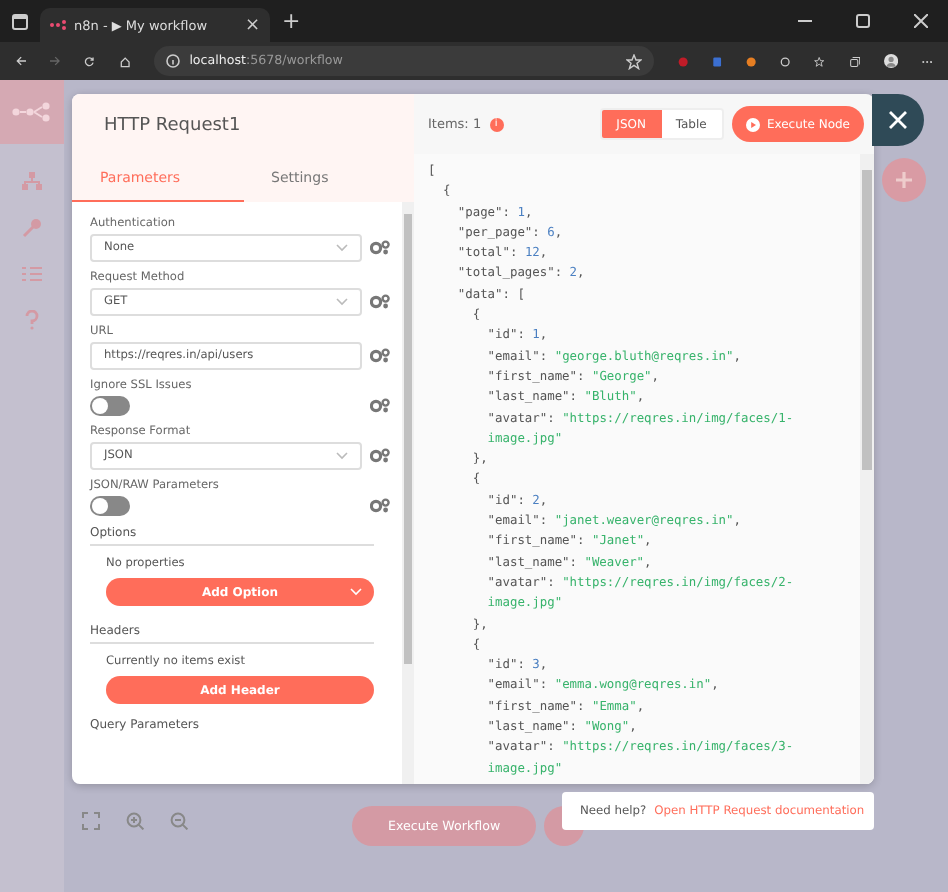 This screenshot has height=892, width=948. I want to click on minimize-icon, so click(805, 21).